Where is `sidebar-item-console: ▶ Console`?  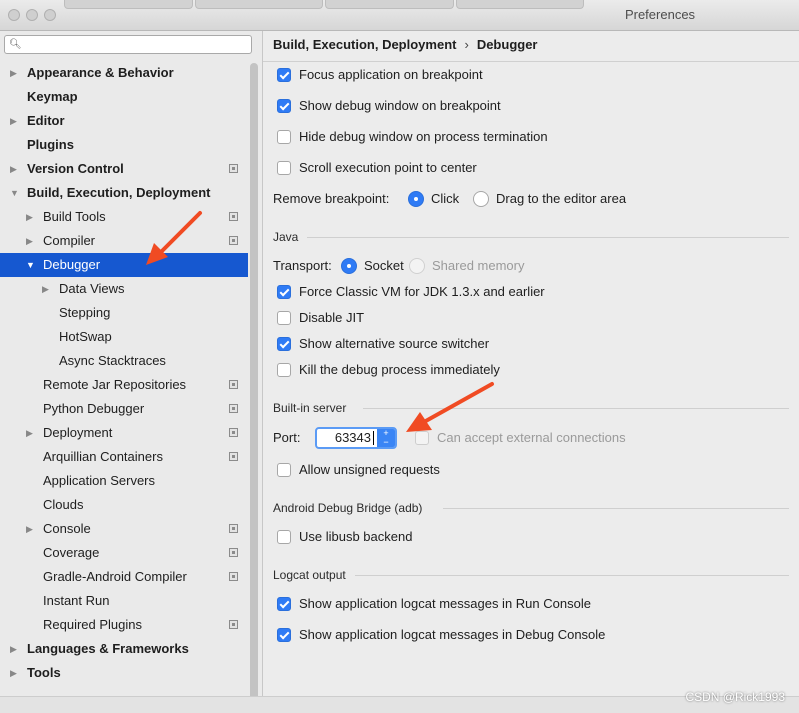
sidebar-item-console: ▶ Console is located at coordinates (124, 529).